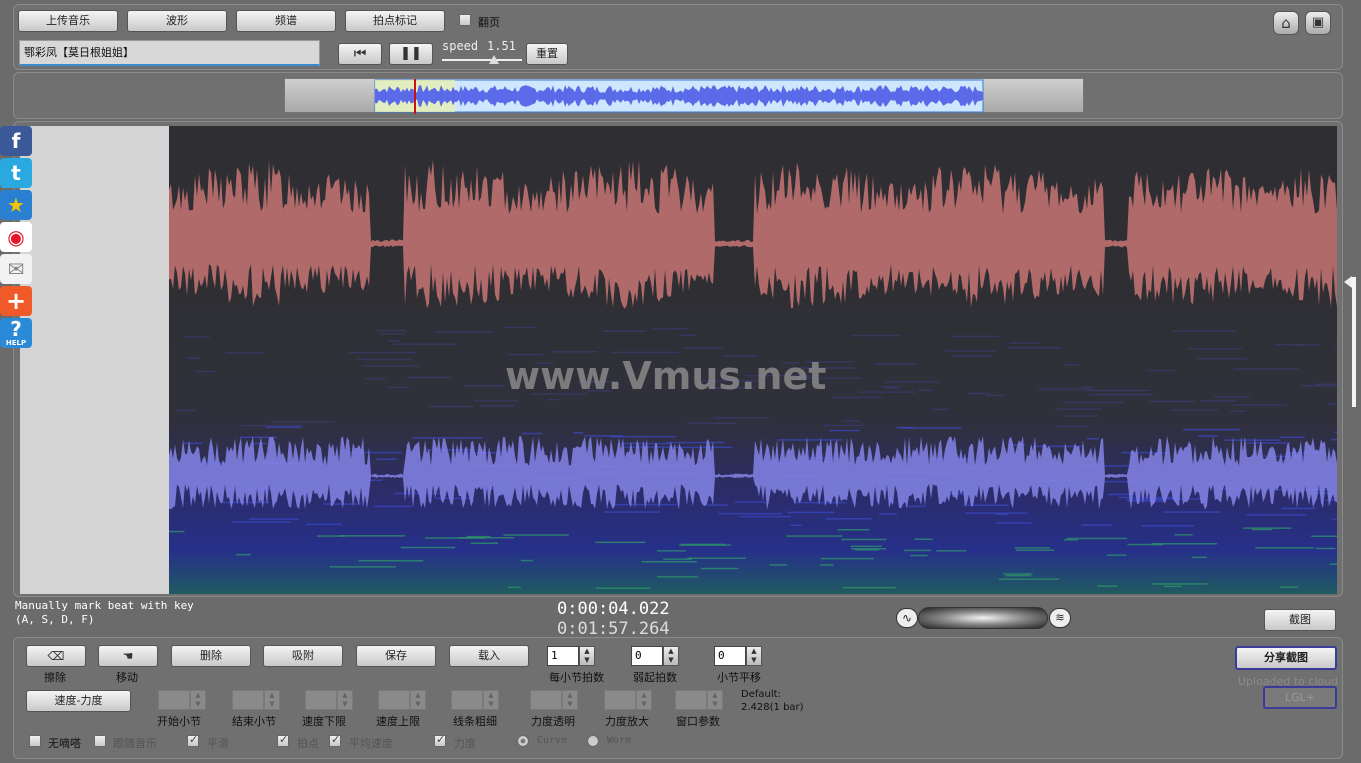 This screenshot has width=1361, height=763. What do you see at coordinates (56, 656) in the screenshot?
I see `erase-button: ⌫` at bounding box center [56, 656].